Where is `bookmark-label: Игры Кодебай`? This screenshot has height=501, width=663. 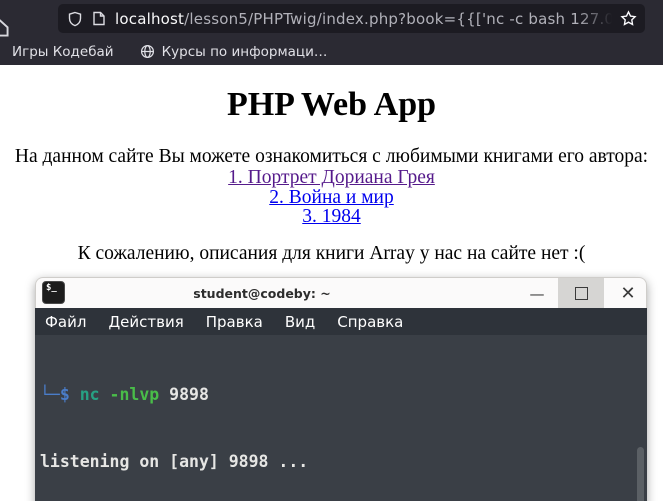
bookmark-label: Игры Кодебай is located at coordinates (63, 51).